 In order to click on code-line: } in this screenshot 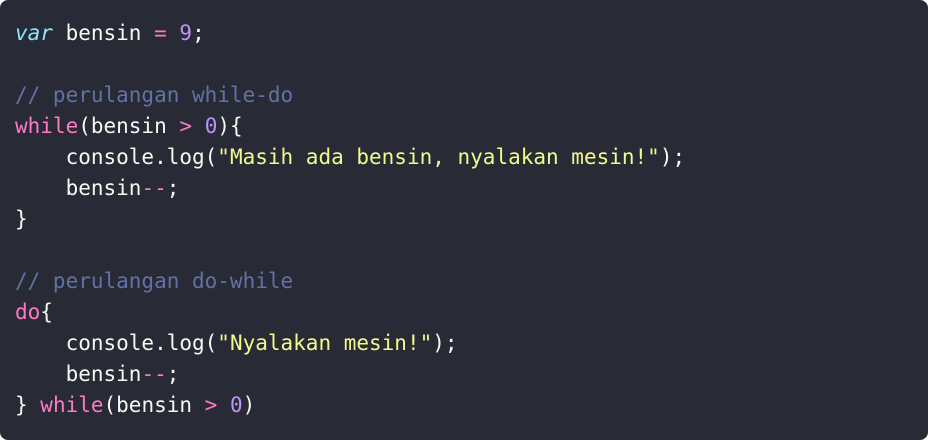, I will do `click(471, 219)`.